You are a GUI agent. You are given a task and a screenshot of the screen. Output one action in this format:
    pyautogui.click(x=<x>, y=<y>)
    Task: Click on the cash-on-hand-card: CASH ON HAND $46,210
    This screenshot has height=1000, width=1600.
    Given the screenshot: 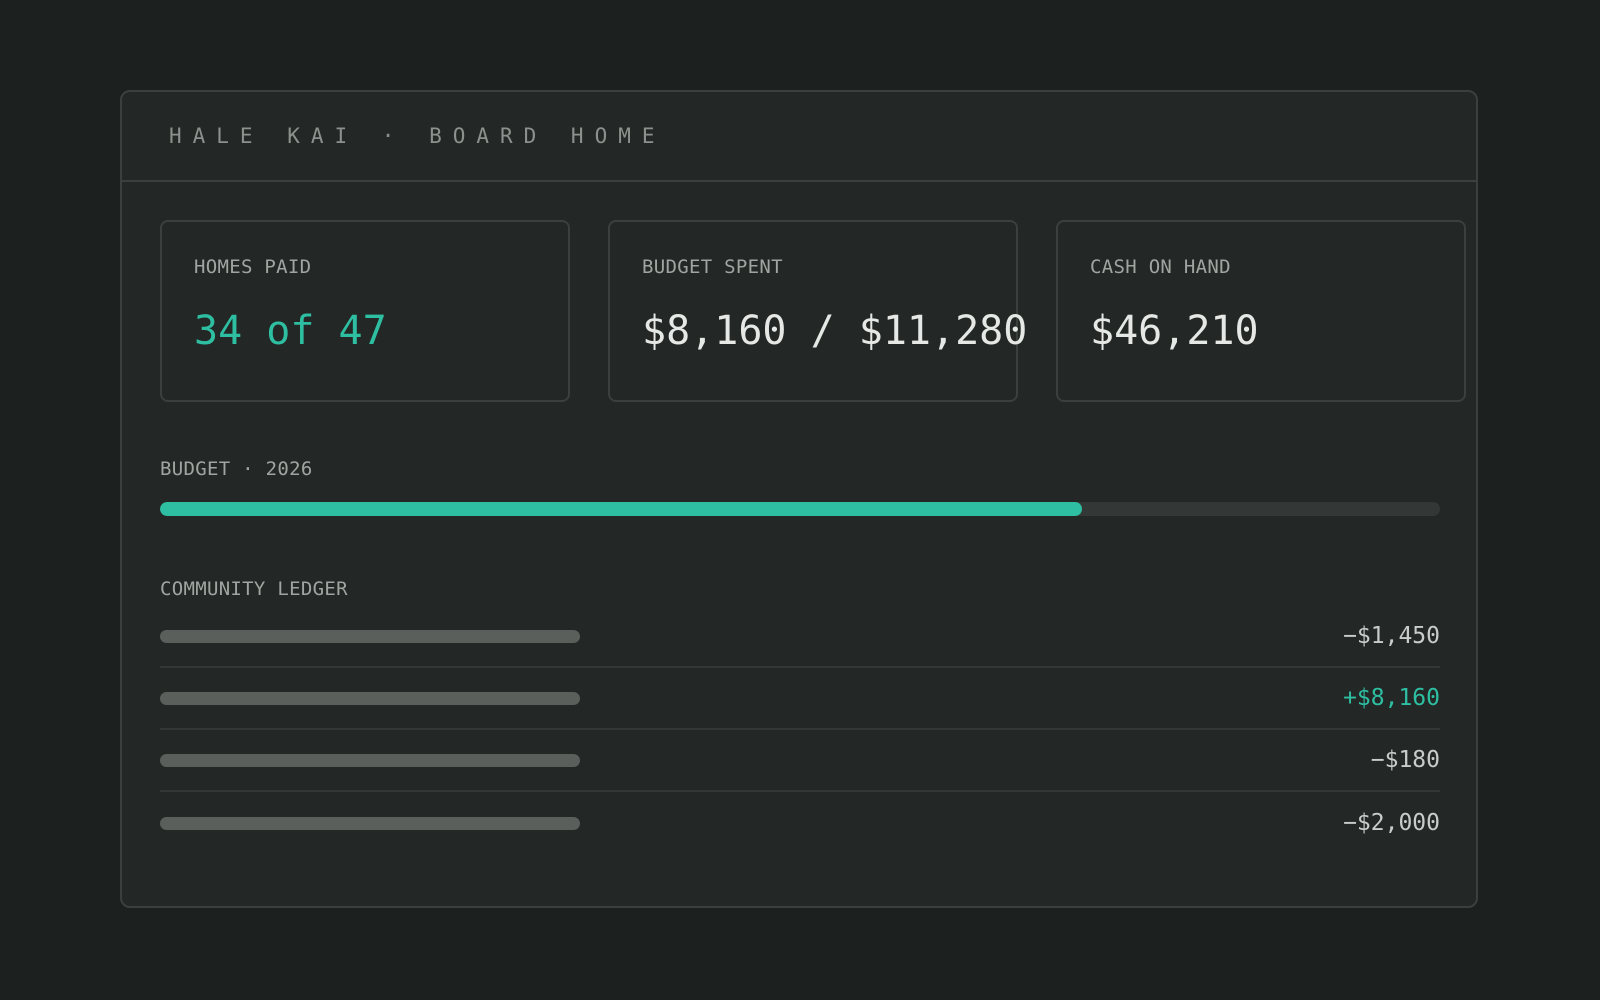 What is the action you would take?
    pyautogui.click(x=1261, y=311)
    